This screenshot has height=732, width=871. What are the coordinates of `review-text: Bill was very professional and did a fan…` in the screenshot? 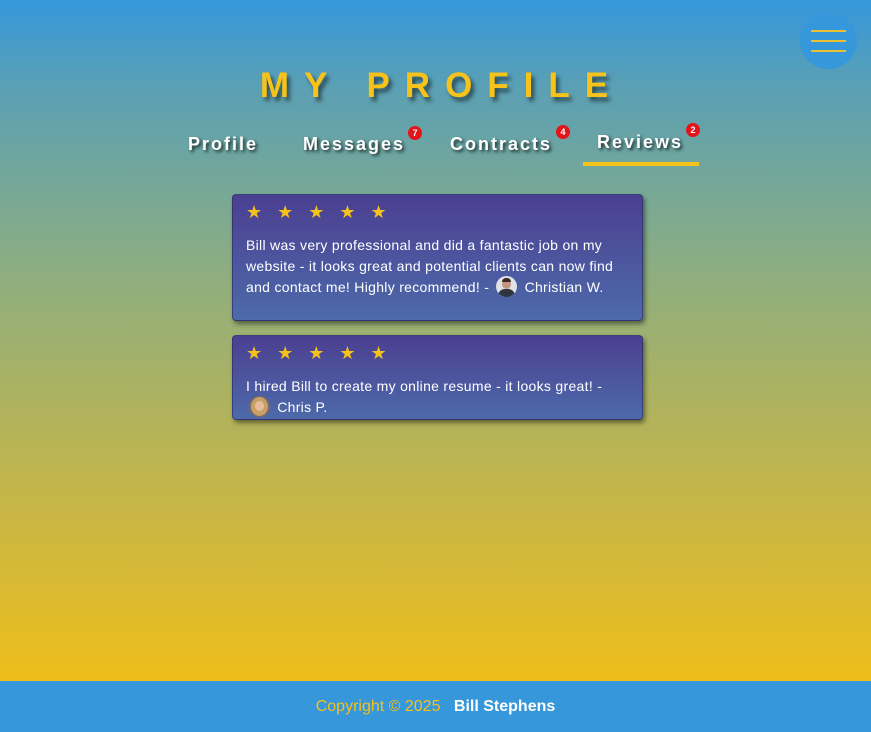 It's located at (437, 266).